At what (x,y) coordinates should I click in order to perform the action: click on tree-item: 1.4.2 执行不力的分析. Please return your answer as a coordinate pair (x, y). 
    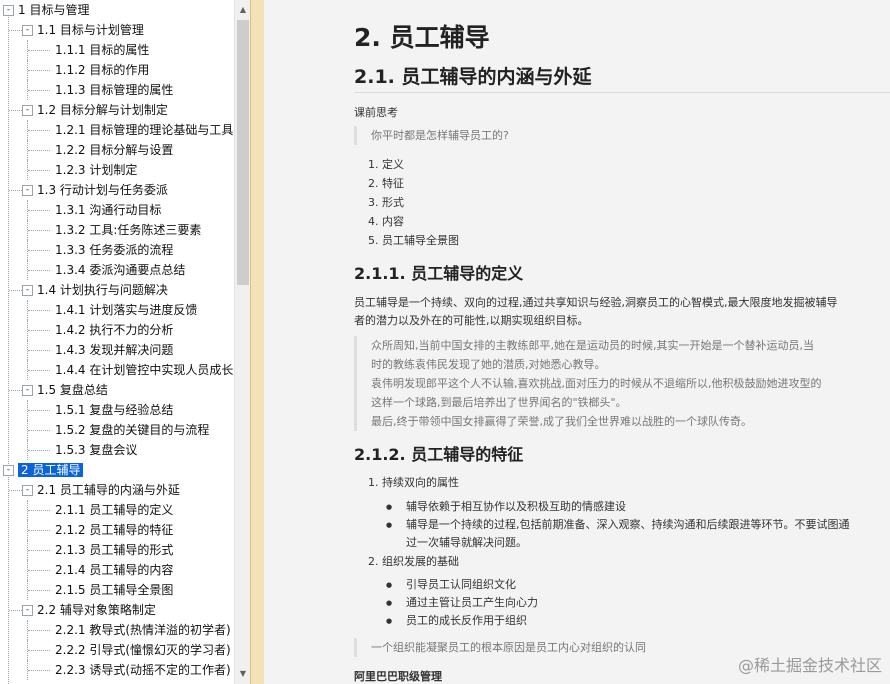
    Looking at the image, I should click on (114, 330).